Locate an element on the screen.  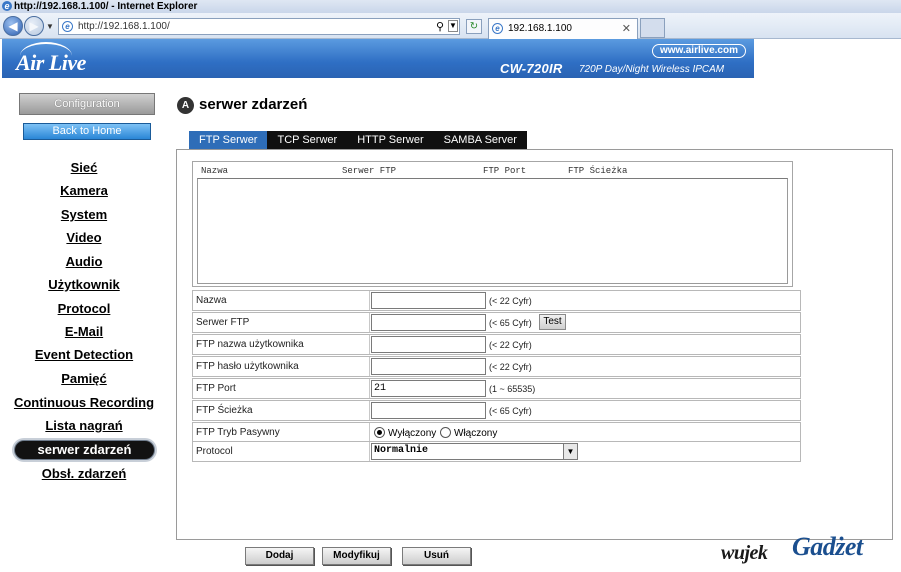
sidebar-item-kamera: Kamera is located at coordinates (84, 190).